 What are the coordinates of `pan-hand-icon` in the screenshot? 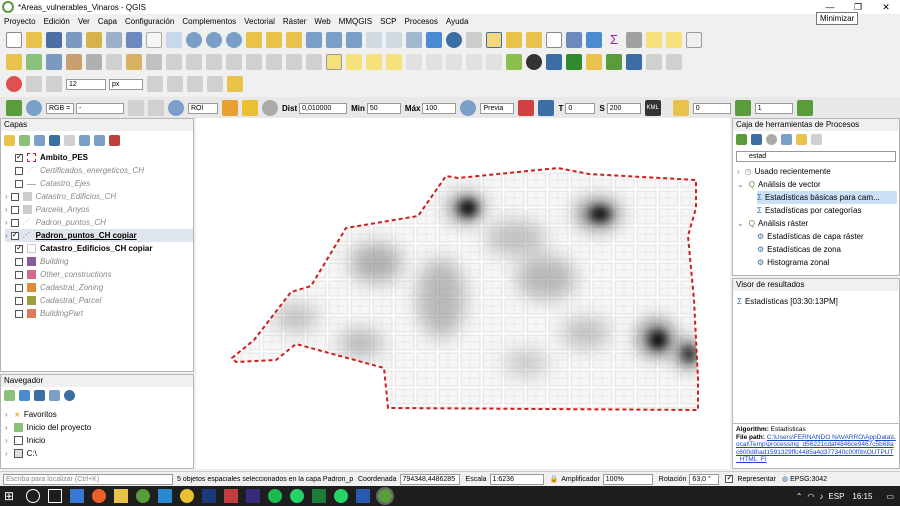 It's located at (154, 40).